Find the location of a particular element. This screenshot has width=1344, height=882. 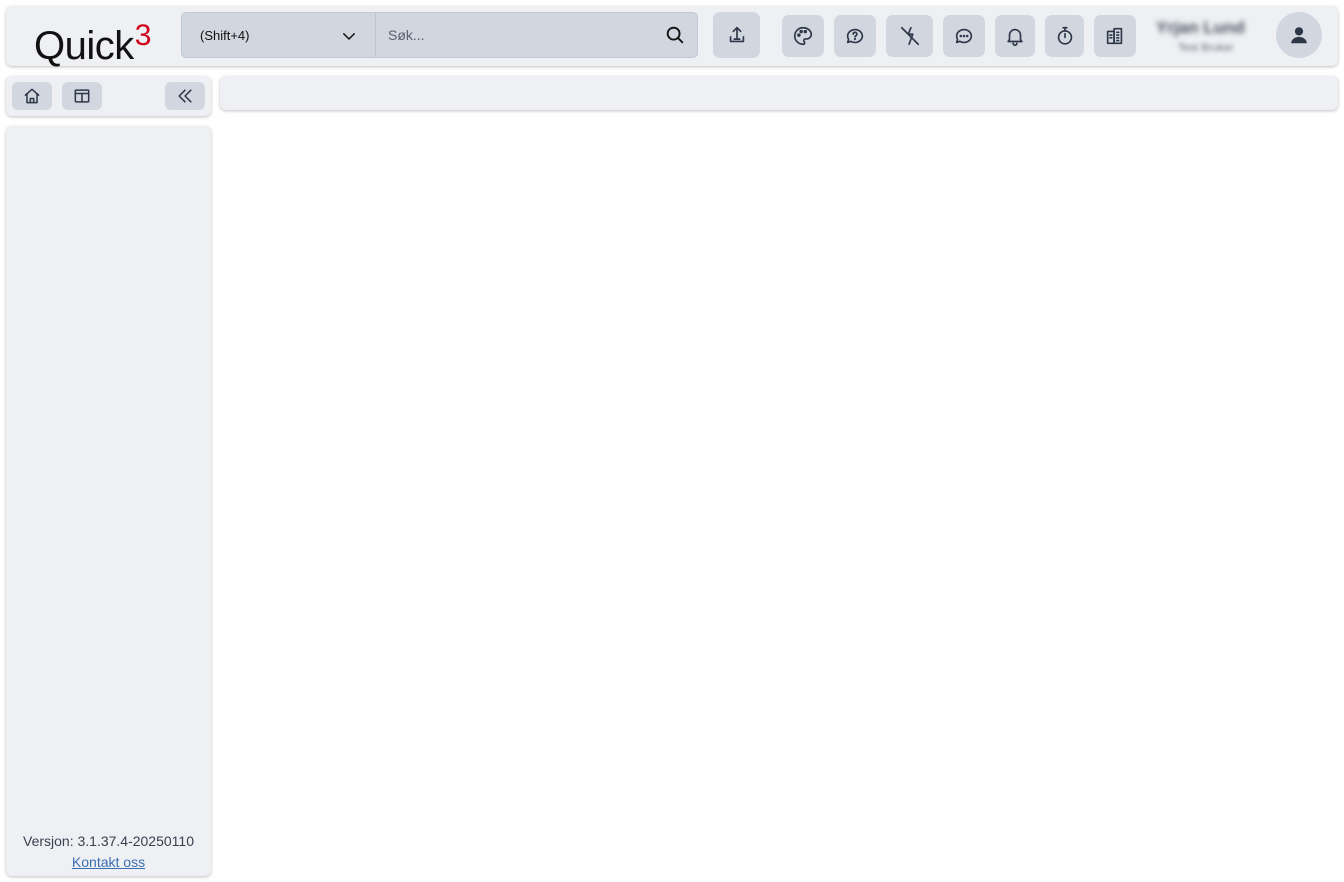

search-scope-label: (Shift+4) is located at coordinates (225, 35).